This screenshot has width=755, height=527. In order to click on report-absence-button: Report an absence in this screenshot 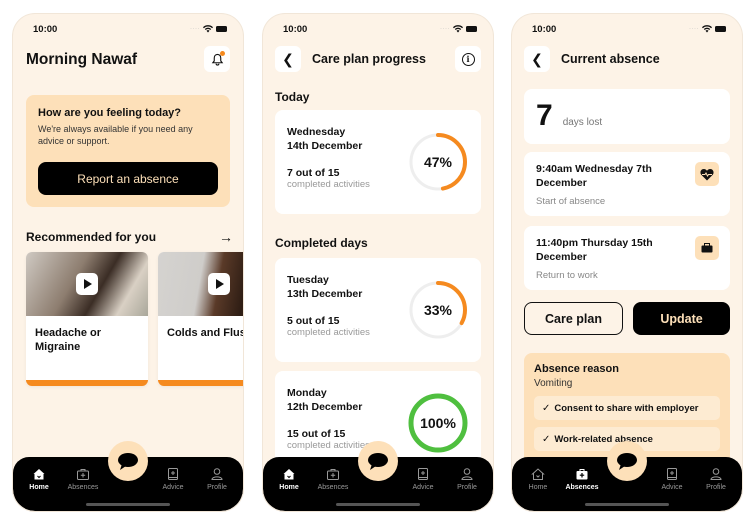, I will do `click(128, 178)`.